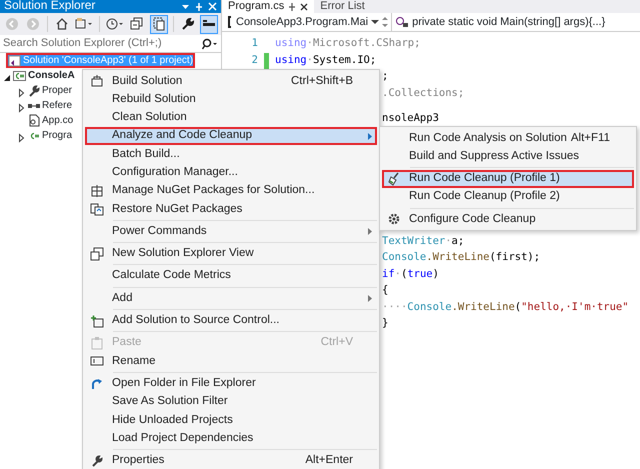 The height and width of the screenshot is (469, 640). I want to click on editor-tab: Error List, so click(342, 6).